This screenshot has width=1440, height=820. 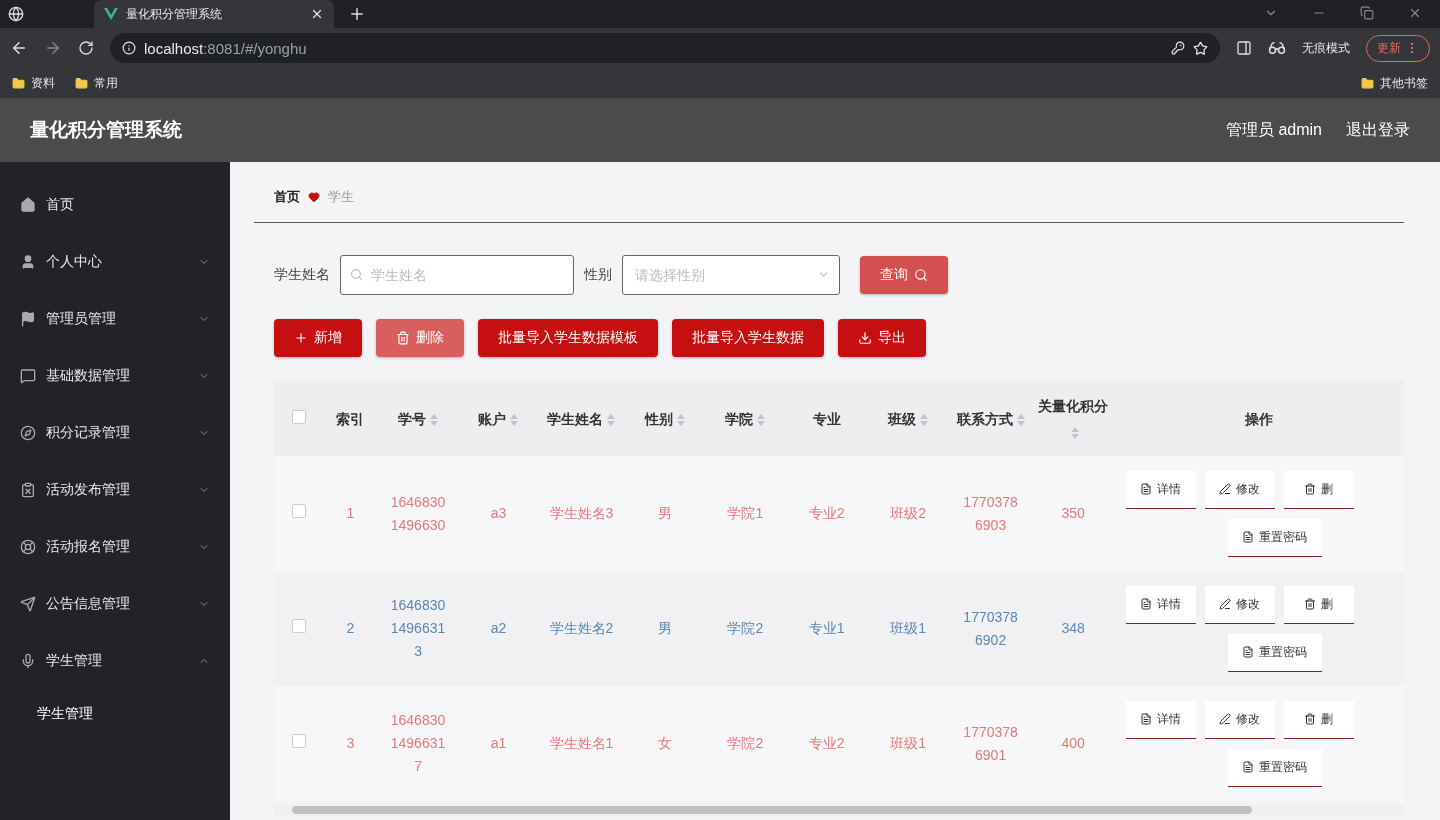 I want to click on sidebar-item: 积分记录管理, so click(x=115, y=432).